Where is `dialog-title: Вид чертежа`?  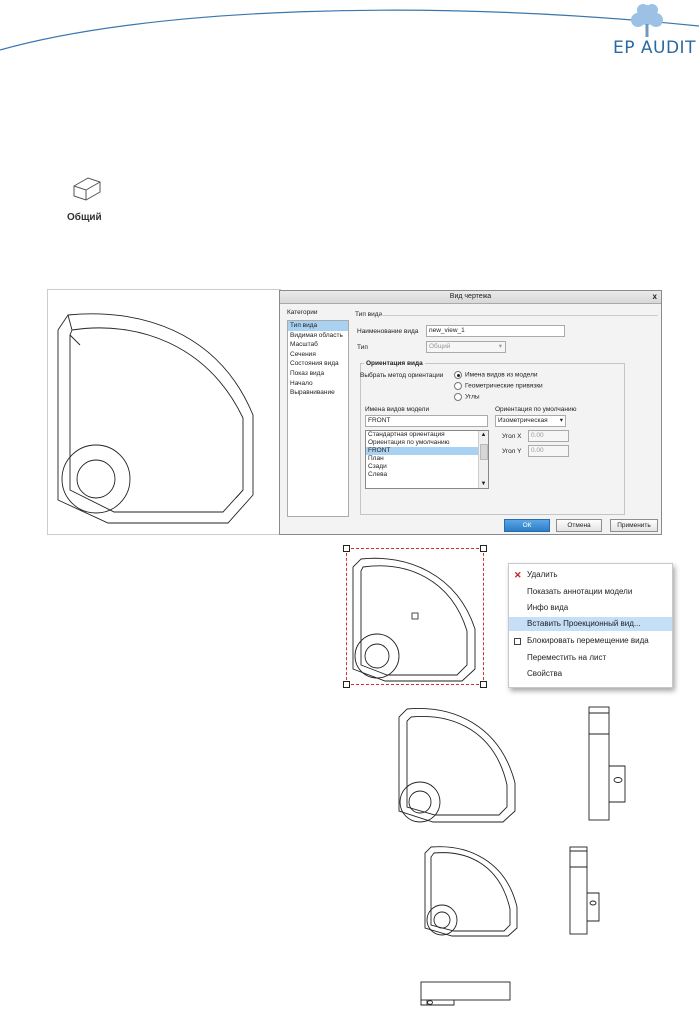 dialog-title: Вид чертежа is located at coordinates (470, 297).